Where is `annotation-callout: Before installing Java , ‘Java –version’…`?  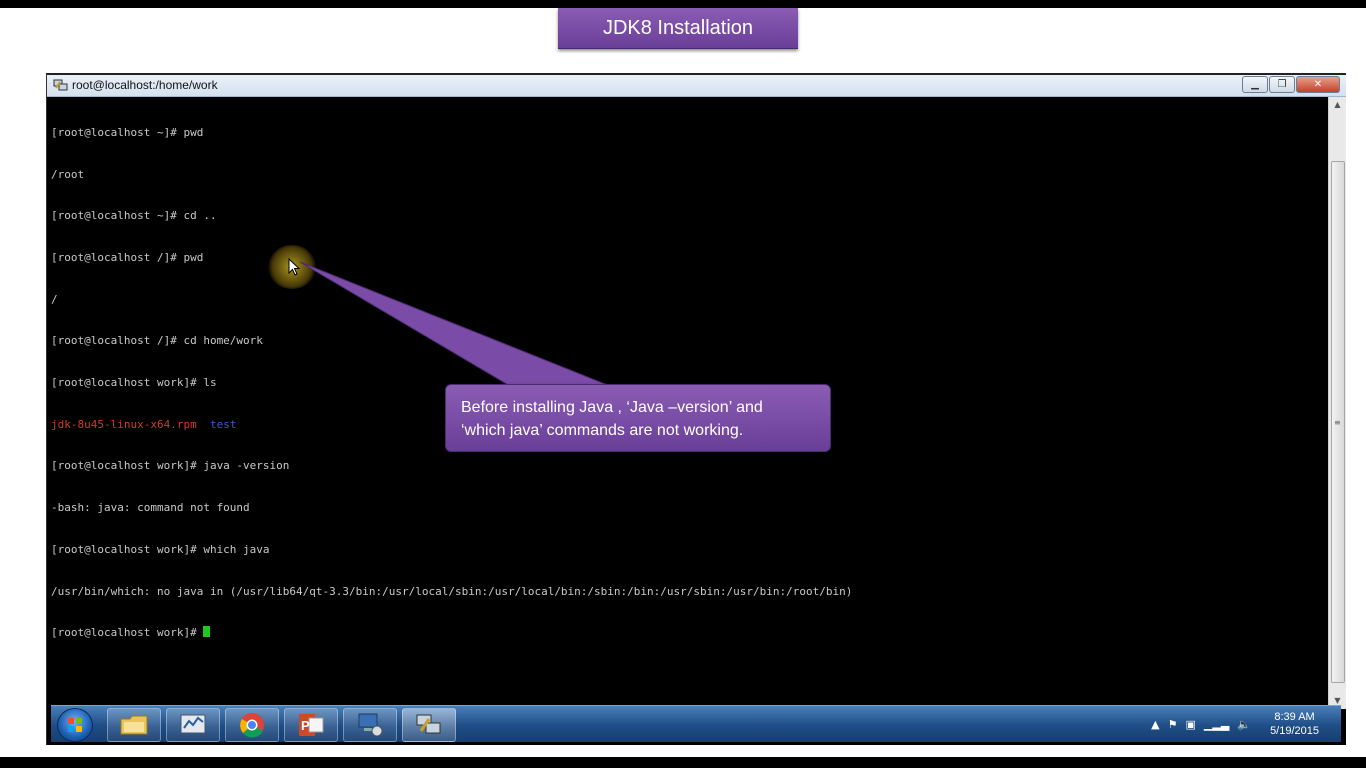 annotation-callout: Before installing Java , ‘Java –version’… is located at coordinates (638, 418).